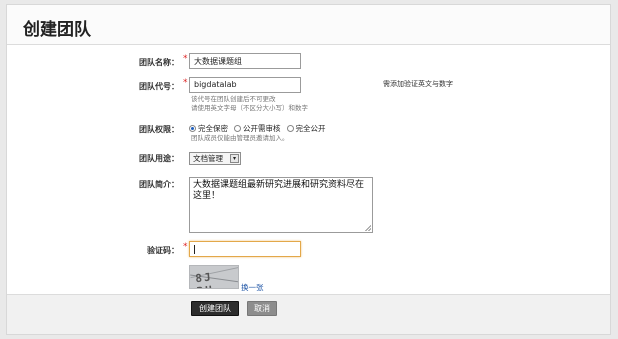  I want to click on privacy-option-review: 公开需审核, so click(257, 128).